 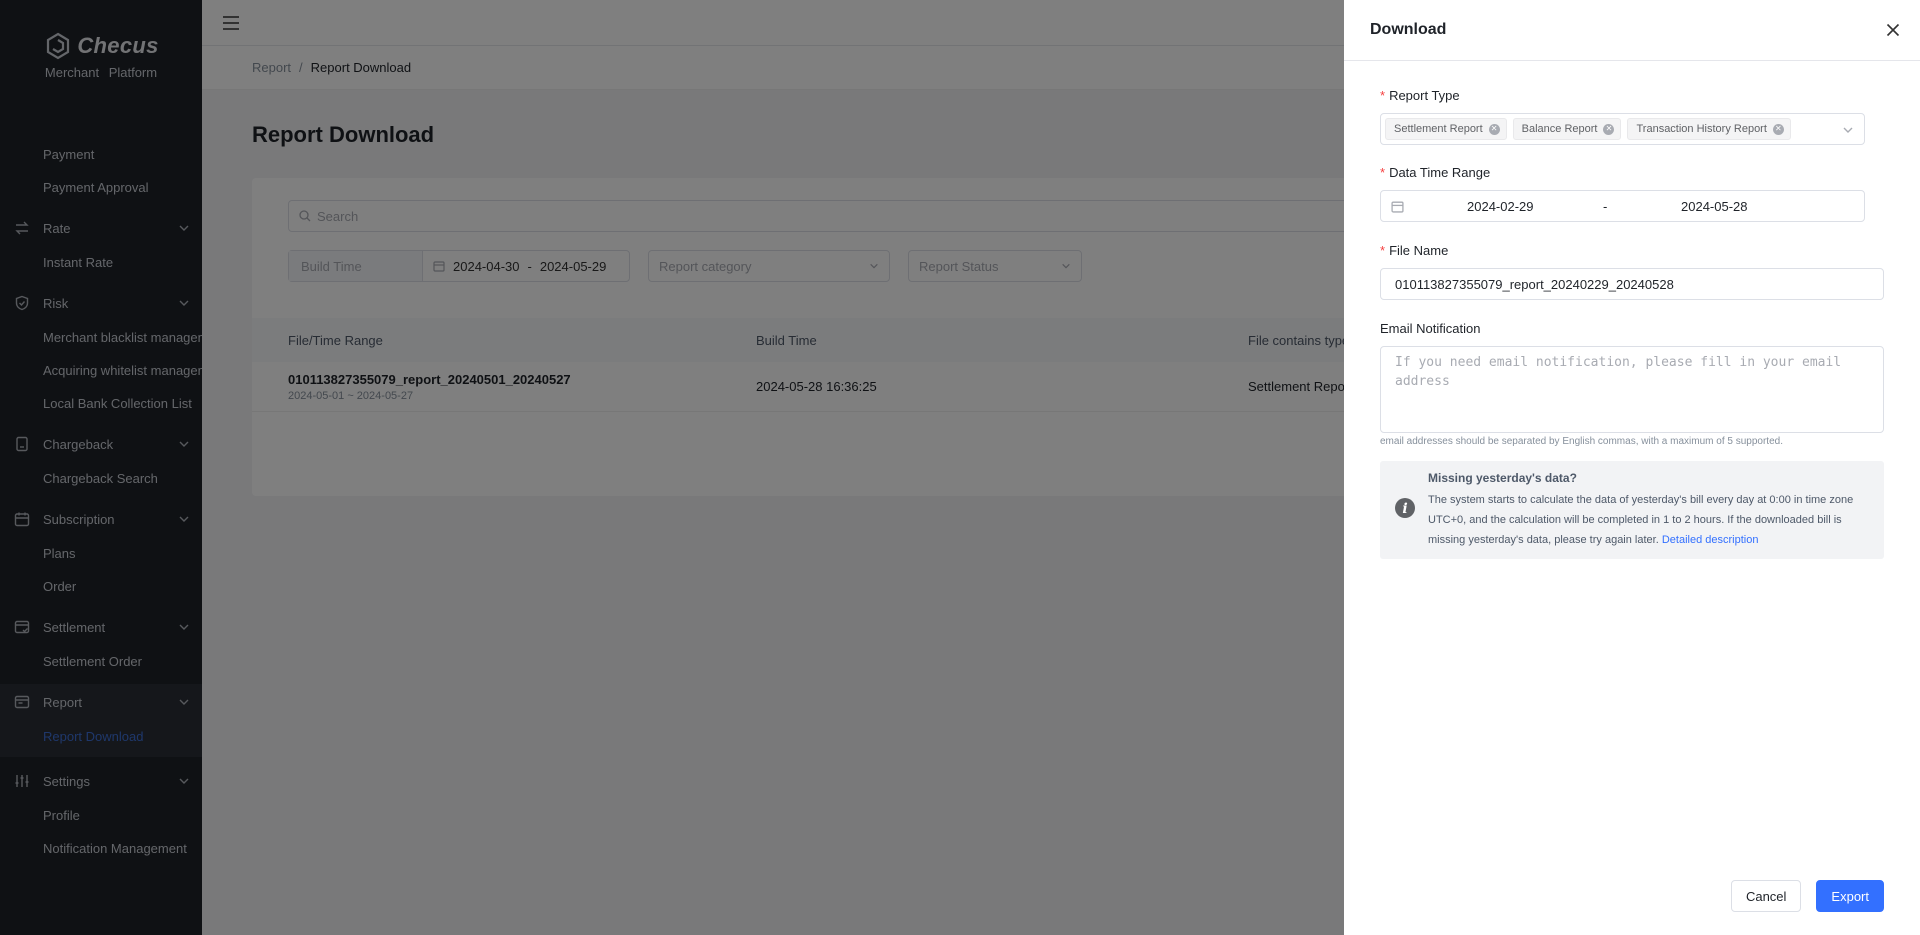 What do you see at coordinates (1419, 250) in the screenshot?
I see `label-text: File Name` at bounding box center [1419, 250].